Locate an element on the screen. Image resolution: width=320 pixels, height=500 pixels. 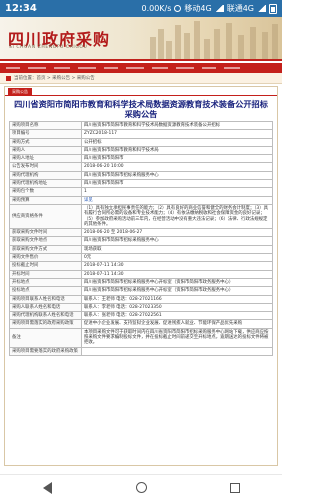
table-row: 项目编号 ZYZC2018-117 is located at coordinates (141, 134).